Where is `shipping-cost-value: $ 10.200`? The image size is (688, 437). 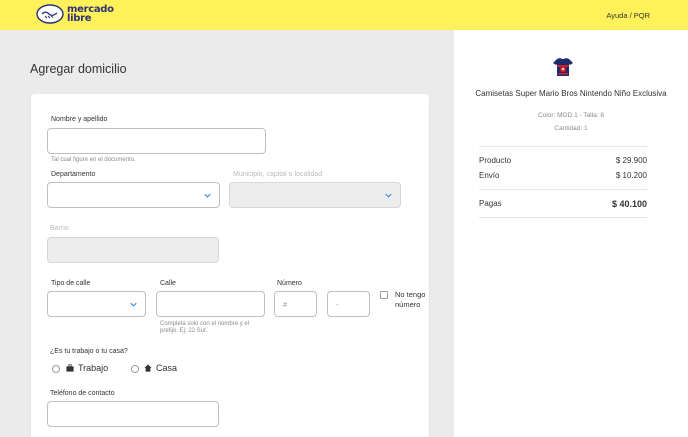 shipping-cost-value: $ 10.200 is located at coordinates (631, 175).